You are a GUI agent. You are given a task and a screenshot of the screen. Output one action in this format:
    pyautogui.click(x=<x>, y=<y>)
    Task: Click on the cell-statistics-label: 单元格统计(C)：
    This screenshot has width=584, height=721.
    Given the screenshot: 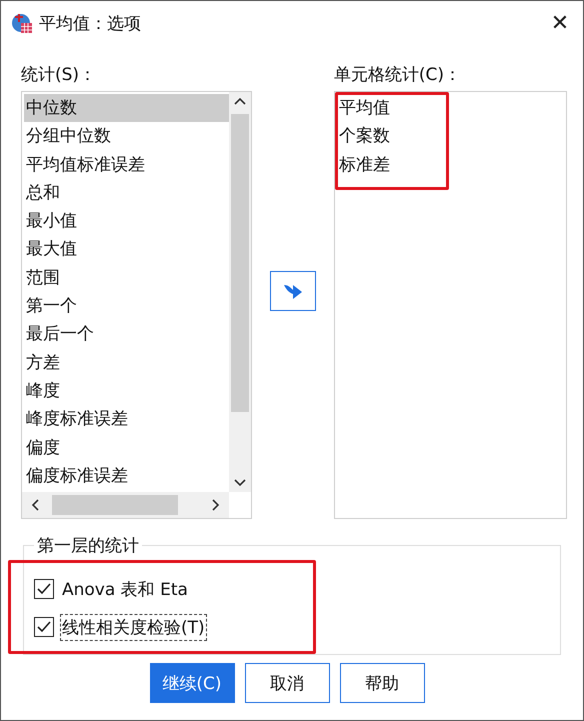 What is the action you would take?
    pyautogui.click(x=398, y=75)
    